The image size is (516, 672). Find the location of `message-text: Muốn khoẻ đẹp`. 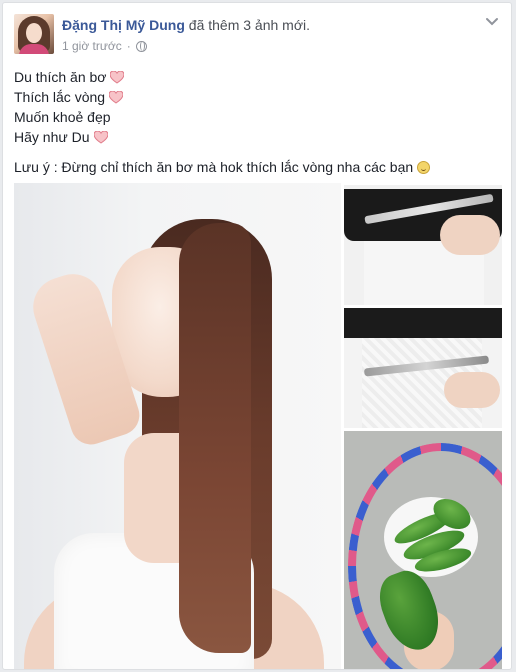

message-text: Muốn khoẻ đẹp is located at coordinates (62, 117).